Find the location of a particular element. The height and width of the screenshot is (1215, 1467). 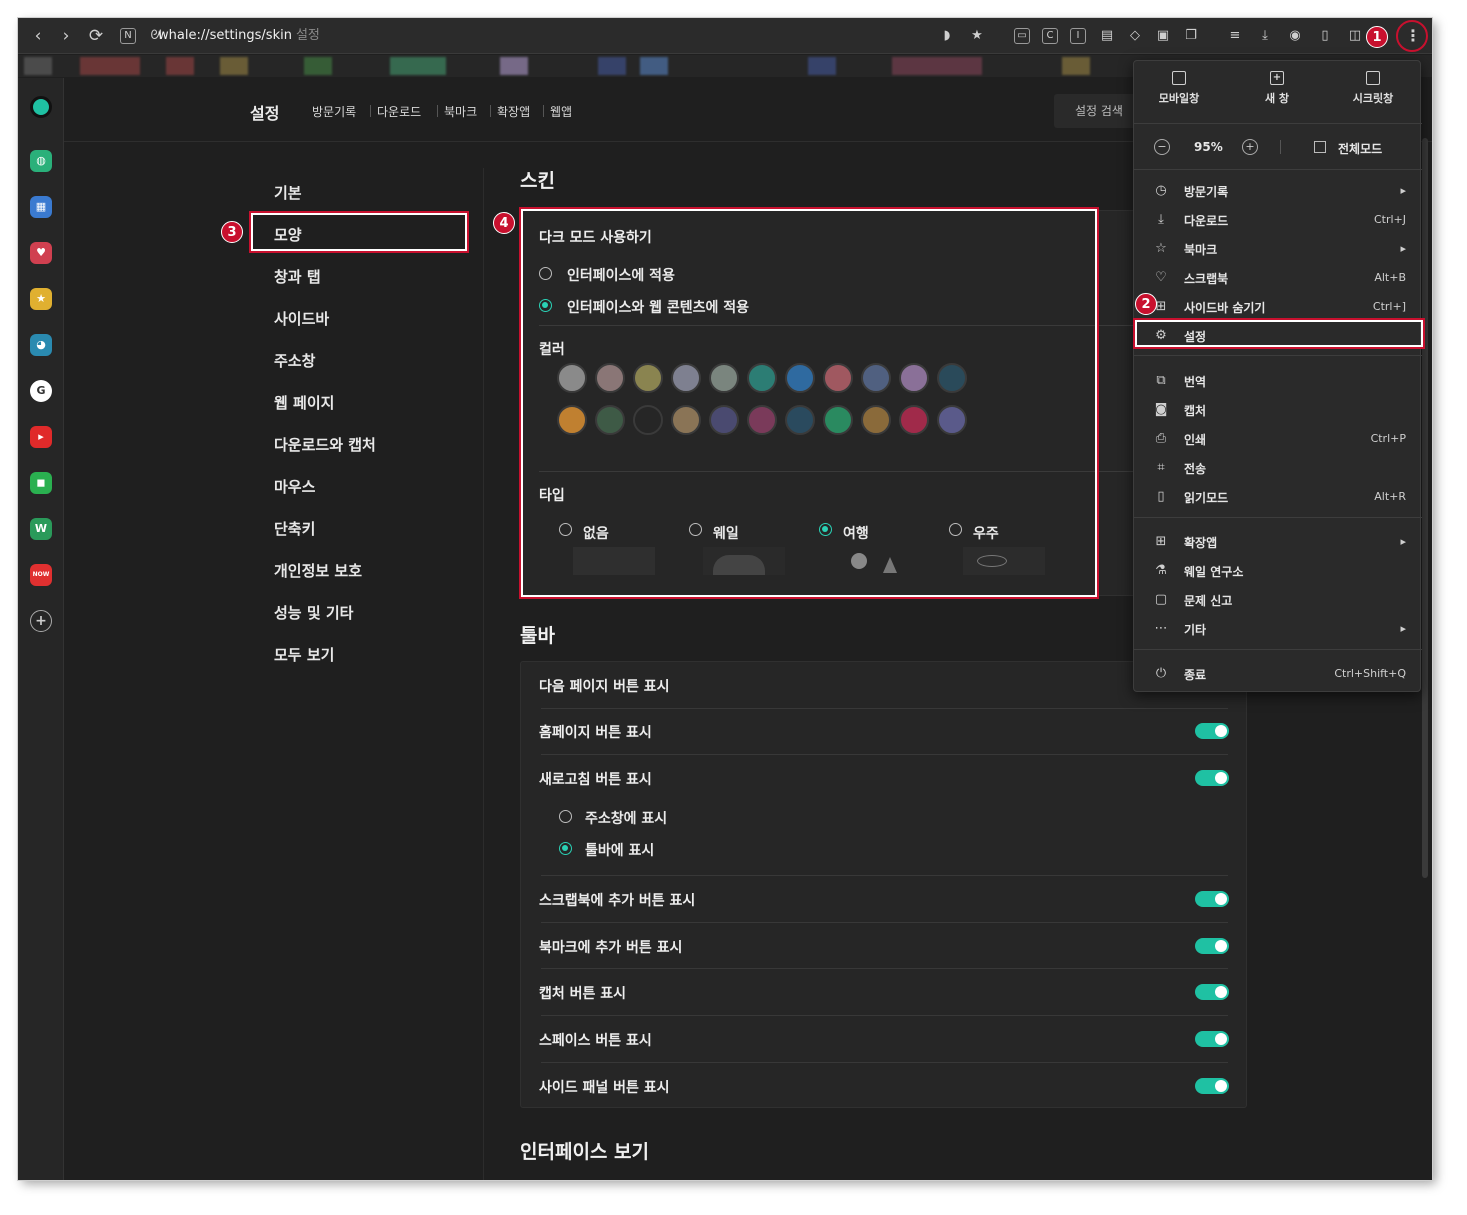

sidebar-app-icon: ◍ is located at coordinates (41, 161).